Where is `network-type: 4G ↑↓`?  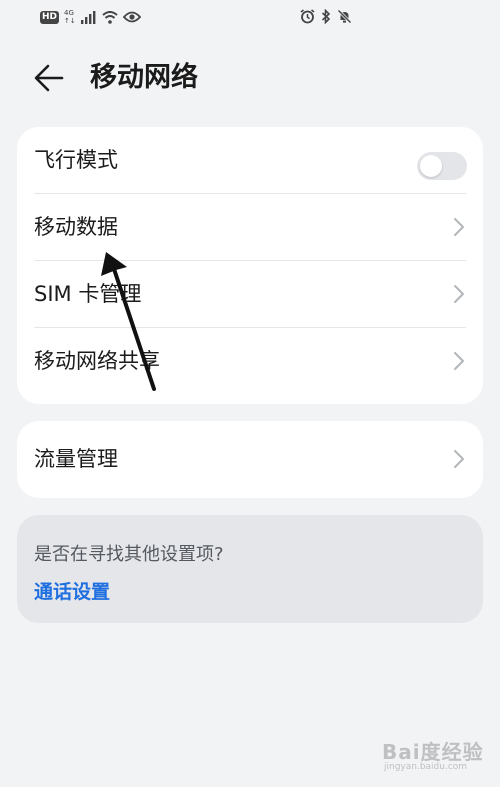 network-type: 4G ↑↓ is located at coordinates (70, 17).